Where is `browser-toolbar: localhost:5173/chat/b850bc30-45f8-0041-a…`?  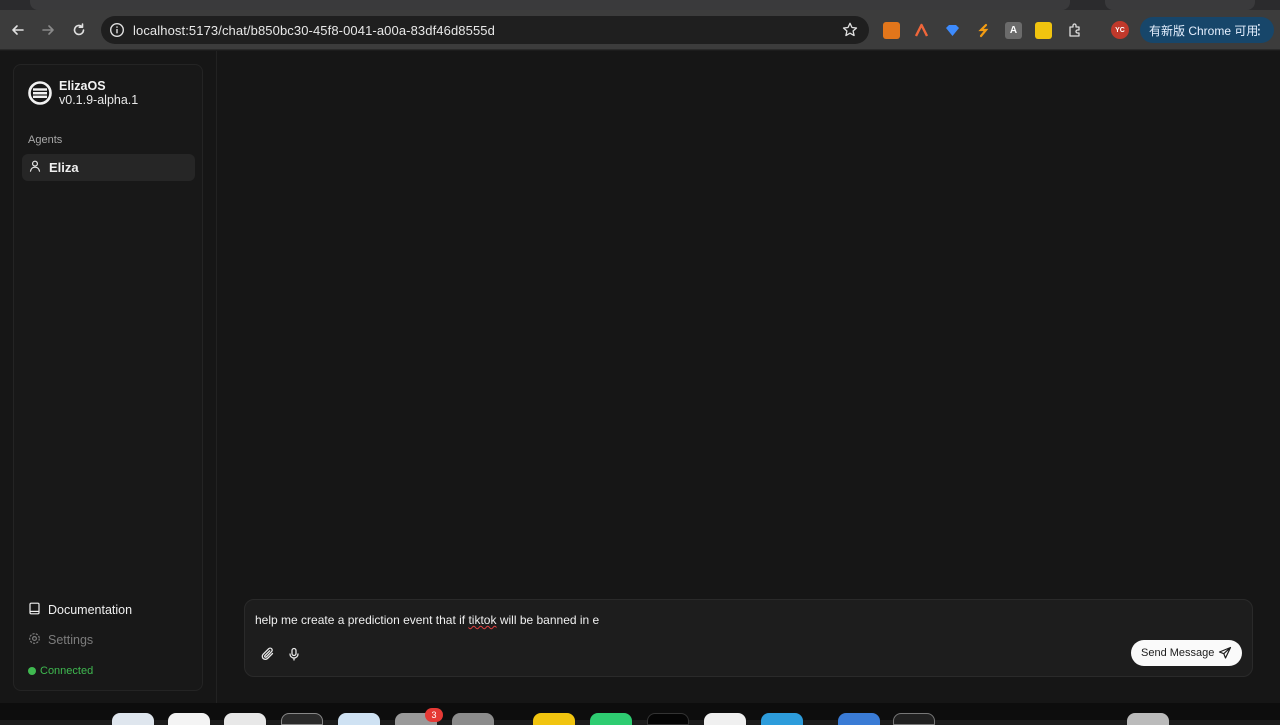
browser-toolbar: localhost:5173/chat/b850bc30-45f8-0041-a… is located at coordinates (640, 30).